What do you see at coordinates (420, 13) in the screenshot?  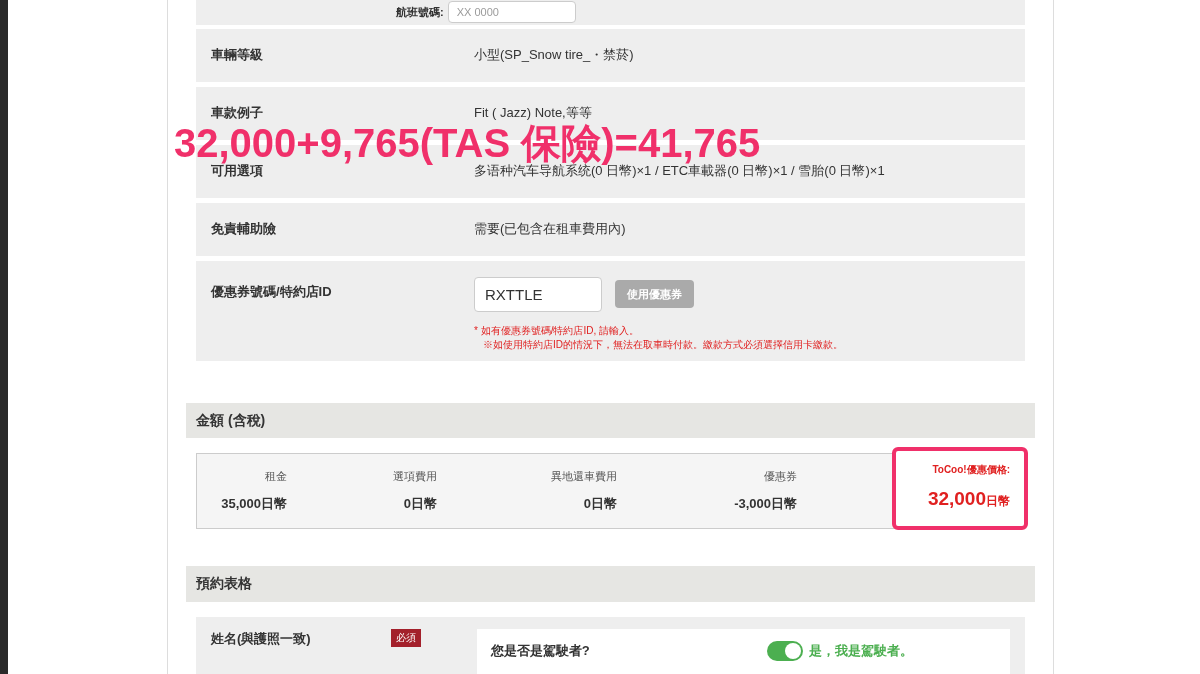 I see `field-label: 航班號碼:` at bounding box center [420, 13].